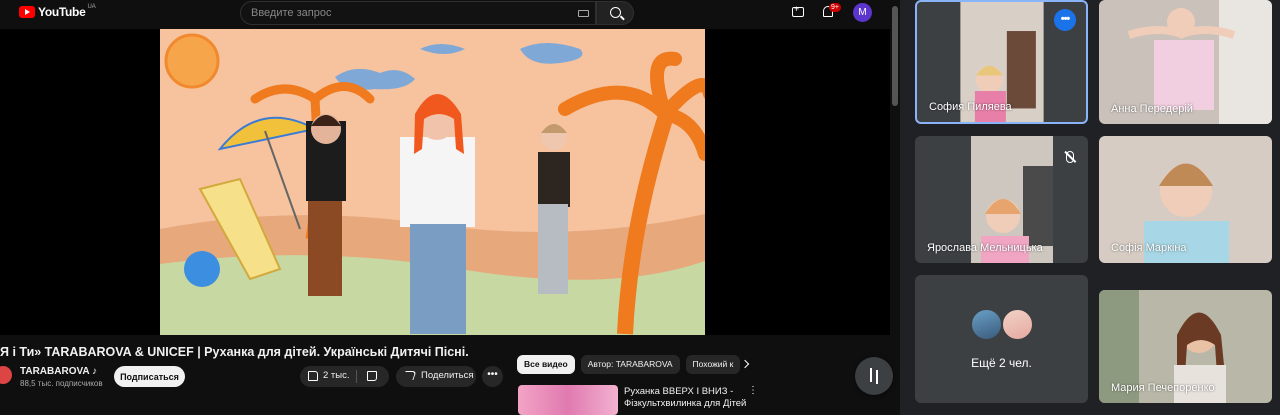 This screenshot has height=415, width=1280. I want to click on chip-author: Автор: TARABAROVA, so click(630, 364).